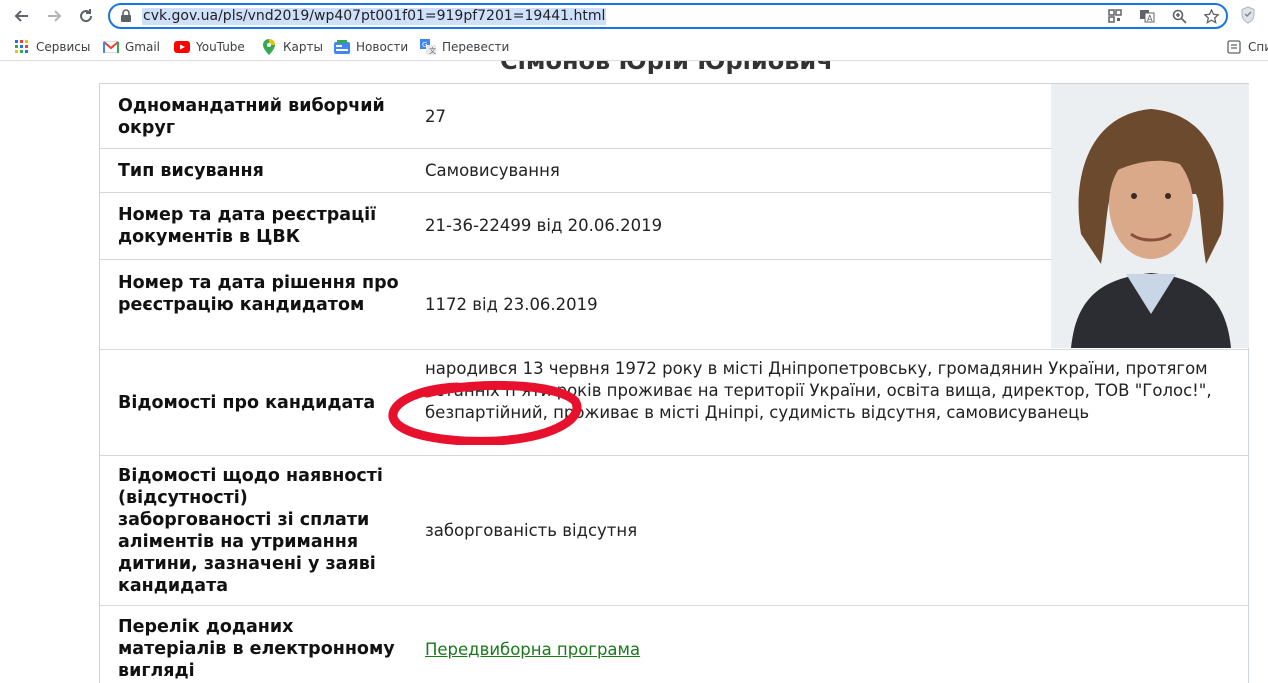 The image size is (1268, 683). I want to click on bookmark-label: YouTube, so click(220, 47).